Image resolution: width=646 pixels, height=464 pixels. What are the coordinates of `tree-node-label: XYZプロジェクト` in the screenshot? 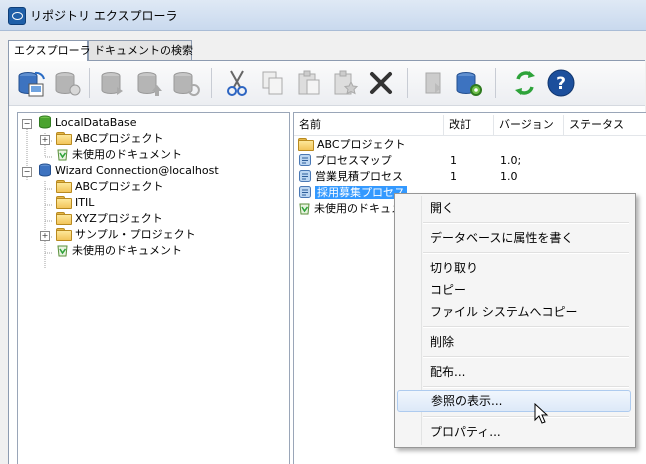 It's located at (119, 218).